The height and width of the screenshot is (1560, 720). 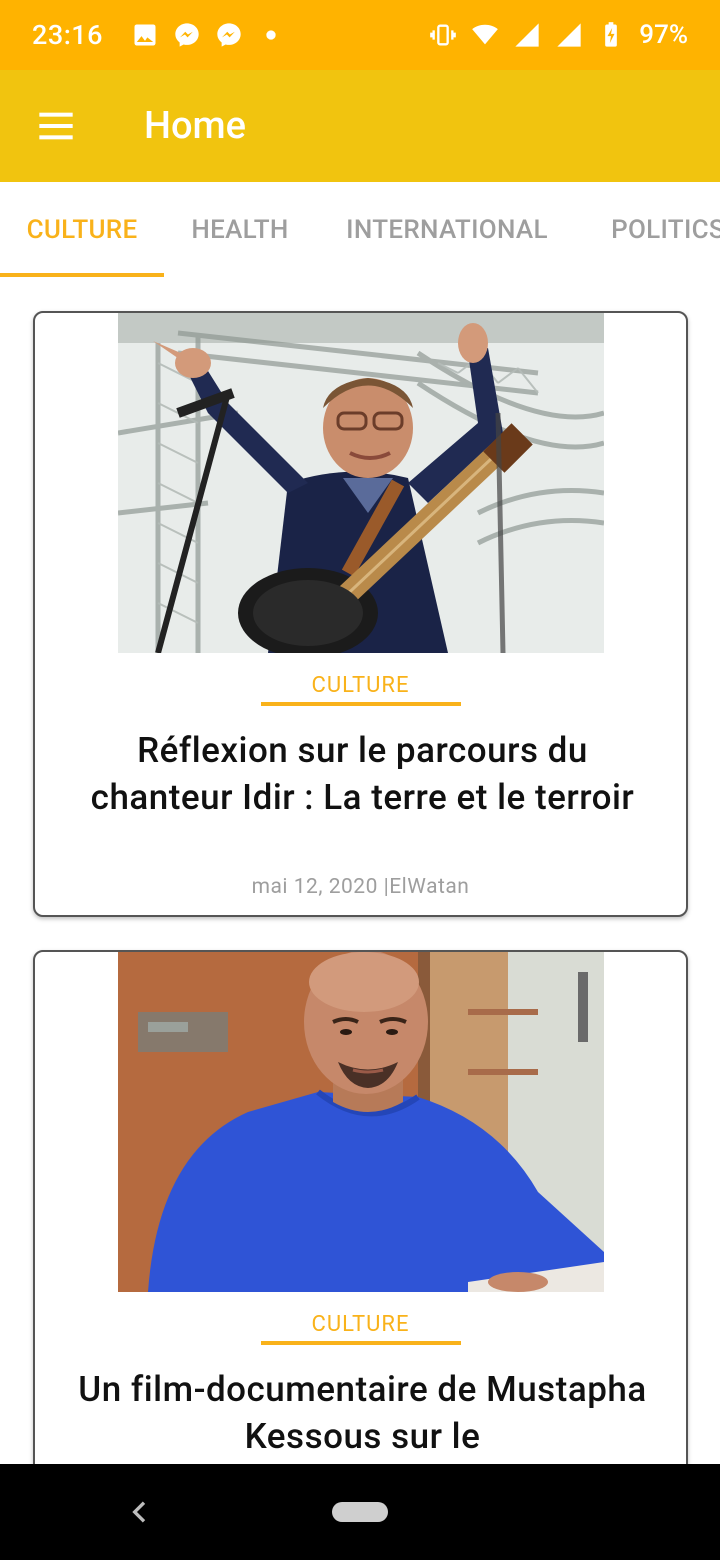 What do you see at coordinates (82, 230) in the screenshot?
I see `tab-culture: CULTURE` at bounding box center [82, 230].